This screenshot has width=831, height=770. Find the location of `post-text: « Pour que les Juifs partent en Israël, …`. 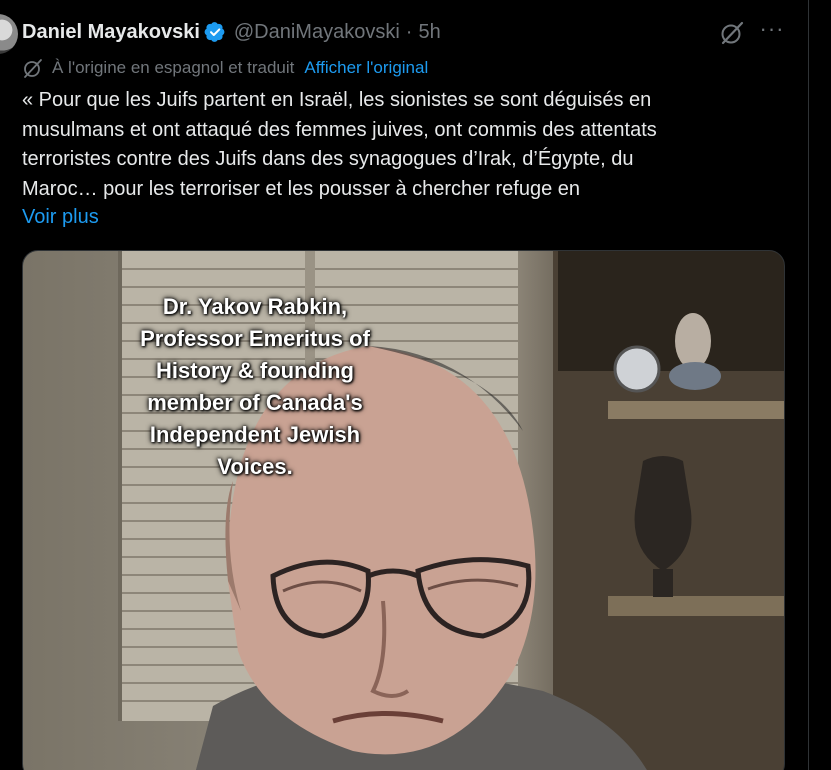

post-text: « Pour que les Juifs partent en Israël, … is located at coordinates (402, 145).